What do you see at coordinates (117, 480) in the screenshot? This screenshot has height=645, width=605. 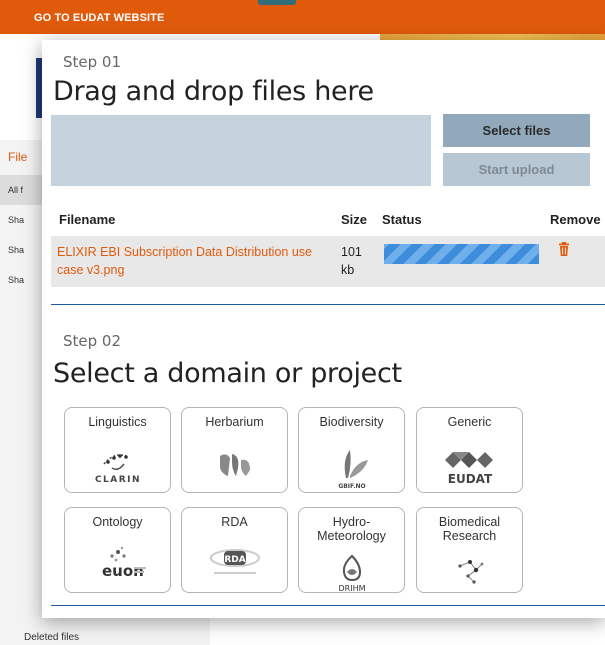 I see `clarin-logo-text: CLARIN` at bounding box center [117, 480].